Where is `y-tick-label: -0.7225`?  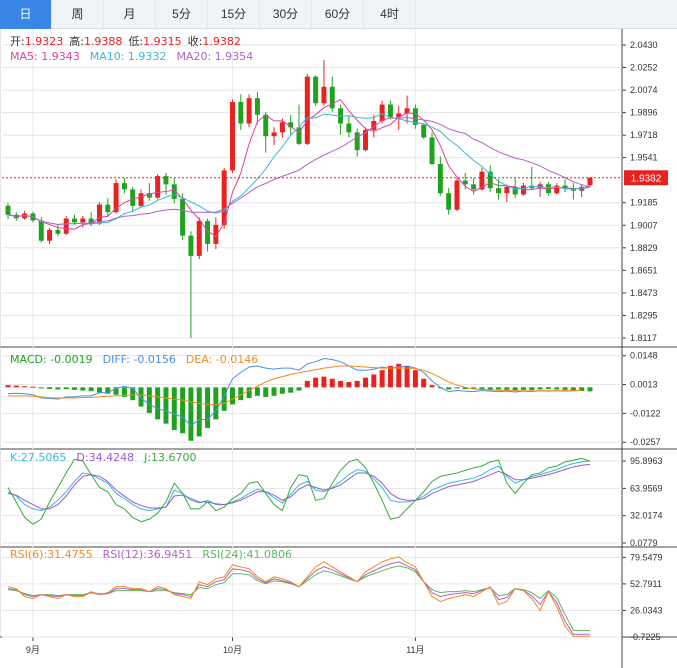
y-tick-label: -0.7225 is located at coordinates (645, 637).